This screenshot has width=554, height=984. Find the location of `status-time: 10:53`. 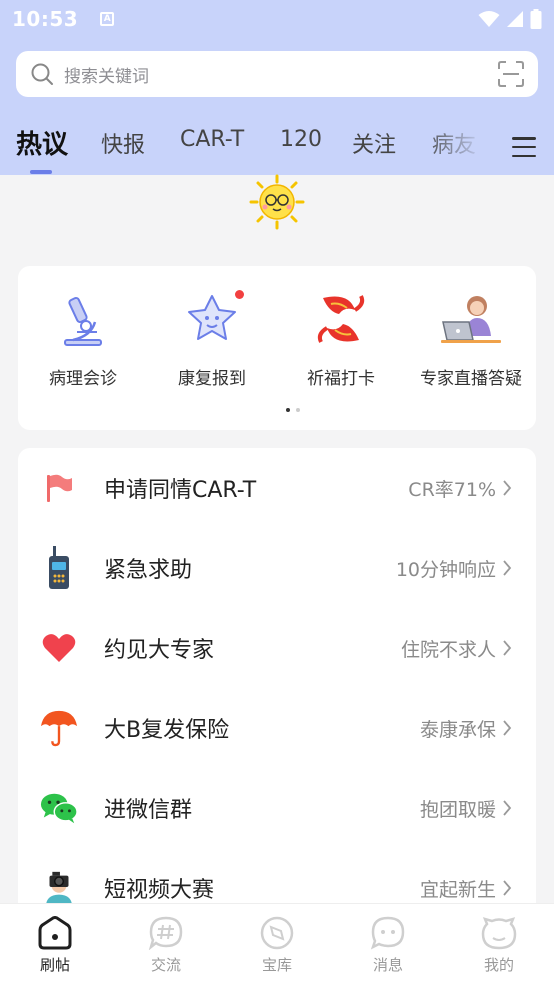

status-time: 10:53 is located at coordinates (45, 19).